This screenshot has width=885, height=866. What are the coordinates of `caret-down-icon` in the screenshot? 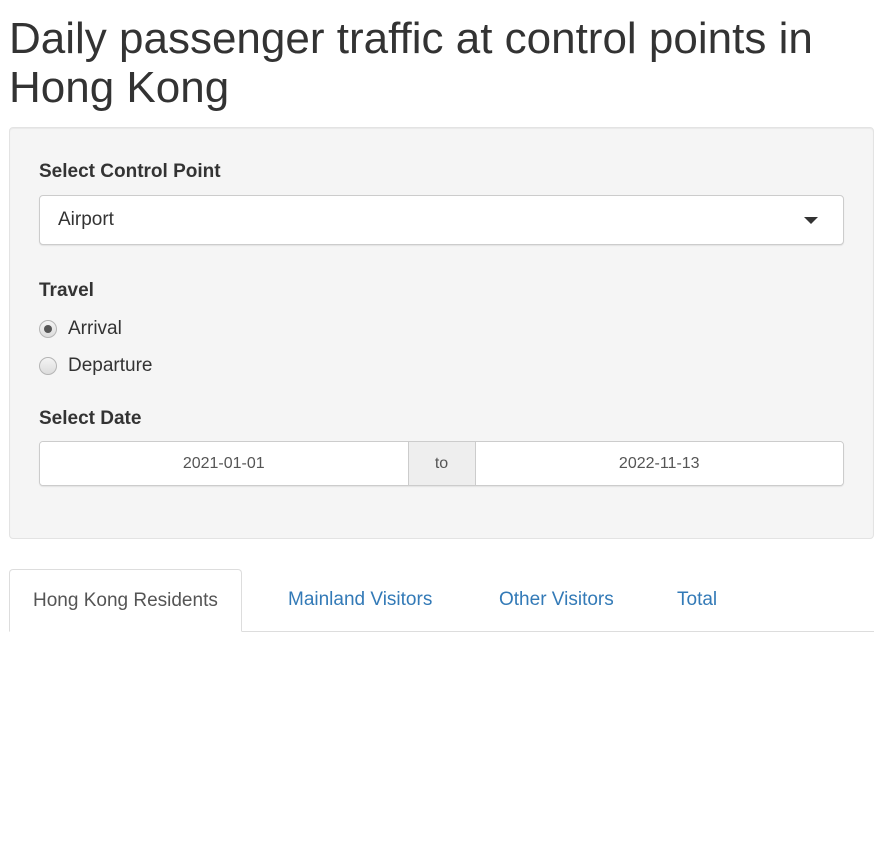 It's located at (811, 220).